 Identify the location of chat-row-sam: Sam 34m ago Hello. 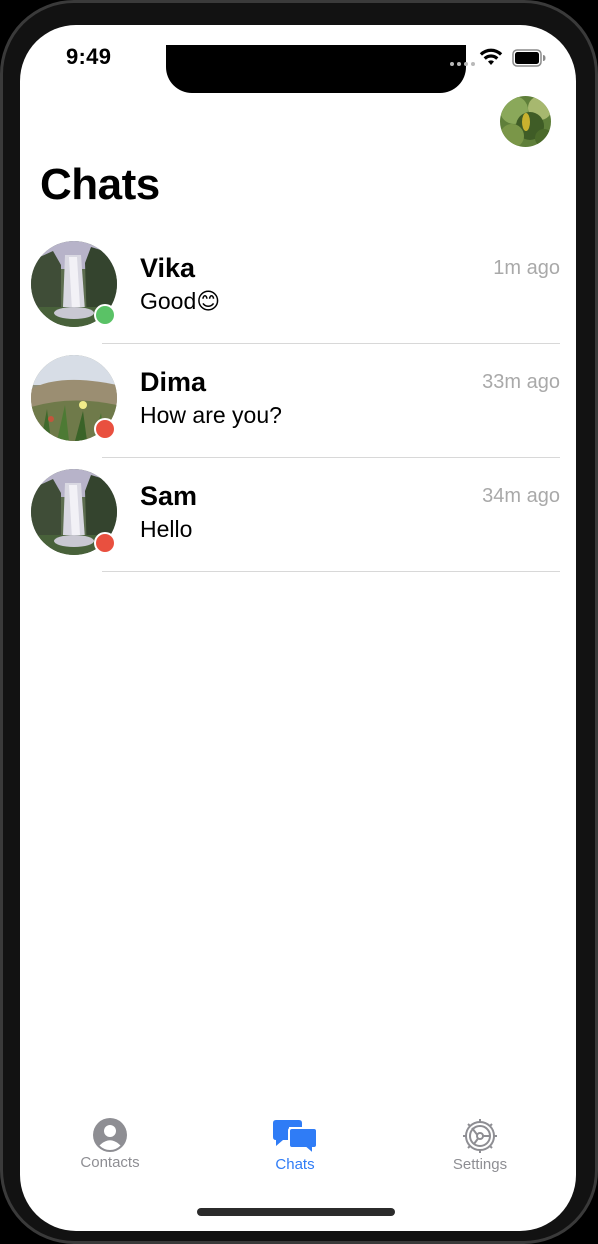
(295, 515).